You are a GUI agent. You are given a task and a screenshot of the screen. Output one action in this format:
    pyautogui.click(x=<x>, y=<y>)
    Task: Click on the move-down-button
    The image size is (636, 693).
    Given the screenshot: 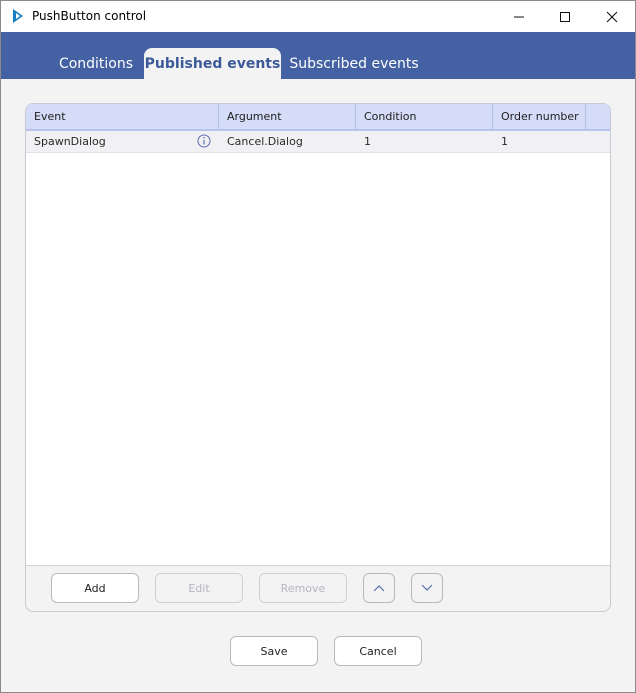 What is the action you would take?
    pyautogui.click(x=427, y=588)
    